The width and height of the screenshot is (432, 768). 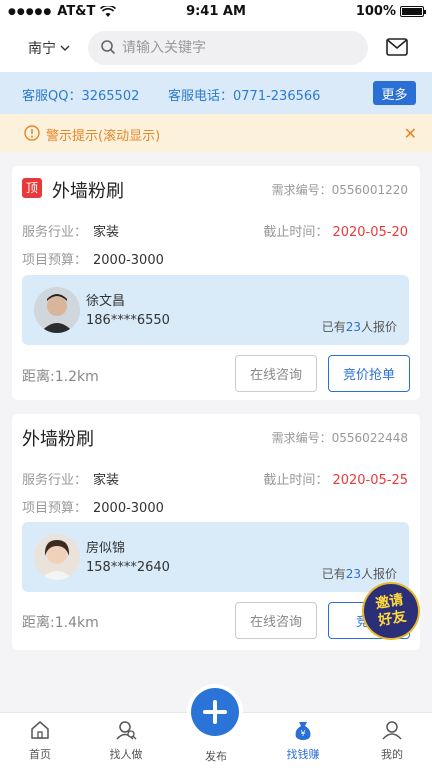 I want to click on deadline: 截止时间： 2020-05-25, so click(x=335, y=480).